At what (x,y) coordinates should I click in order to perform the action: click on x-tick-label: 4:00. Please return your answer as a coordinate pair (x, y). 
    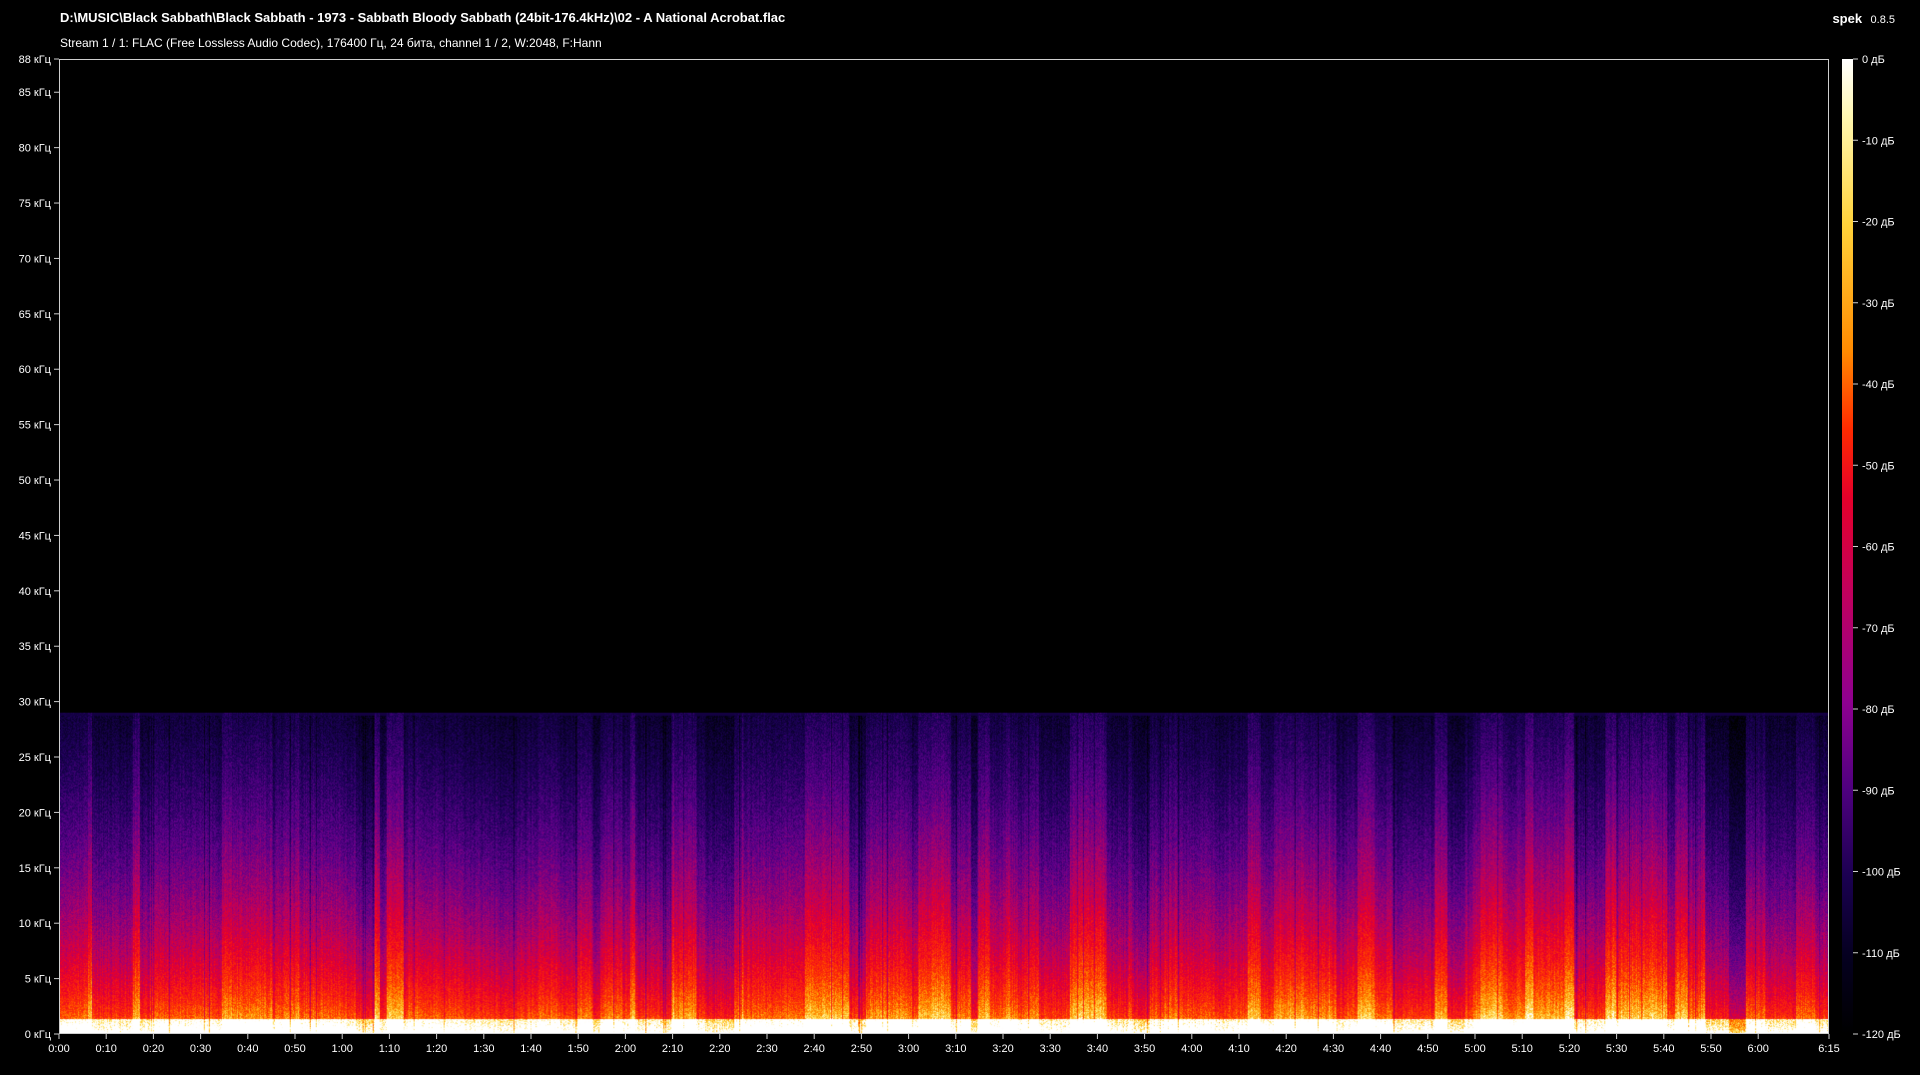
    Looking at the image, I should click on (1191, 1049).